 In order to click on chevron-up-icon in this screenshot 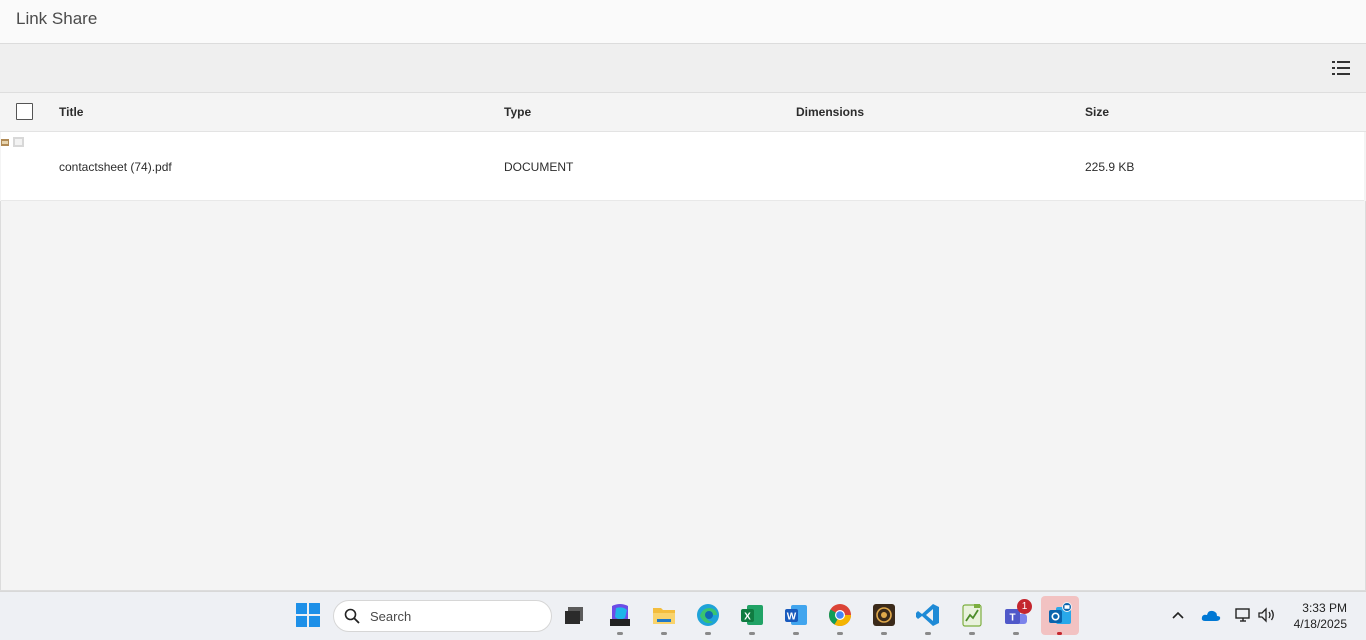, I will do `click(1178, 615)`.